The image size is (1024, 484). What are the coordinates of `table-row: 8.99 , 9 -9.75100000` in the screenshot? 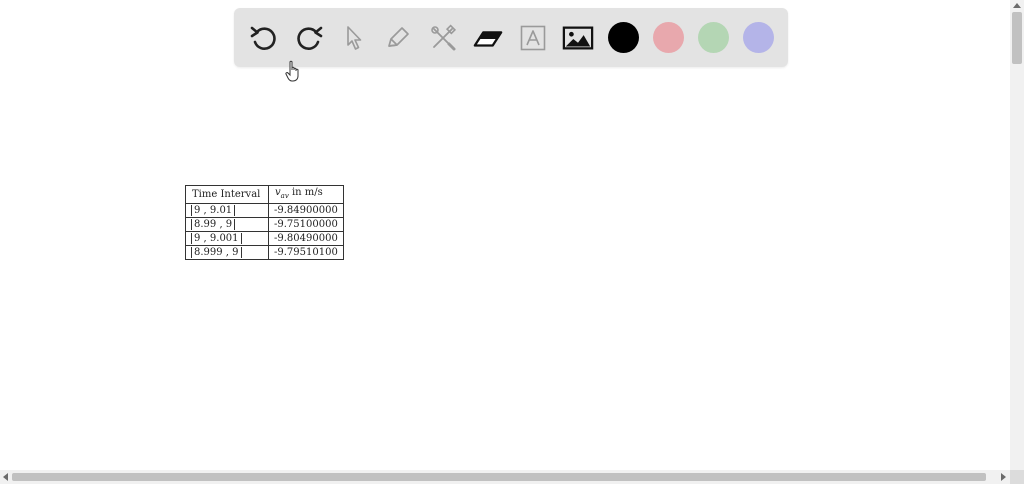 It's located at (264, 224).